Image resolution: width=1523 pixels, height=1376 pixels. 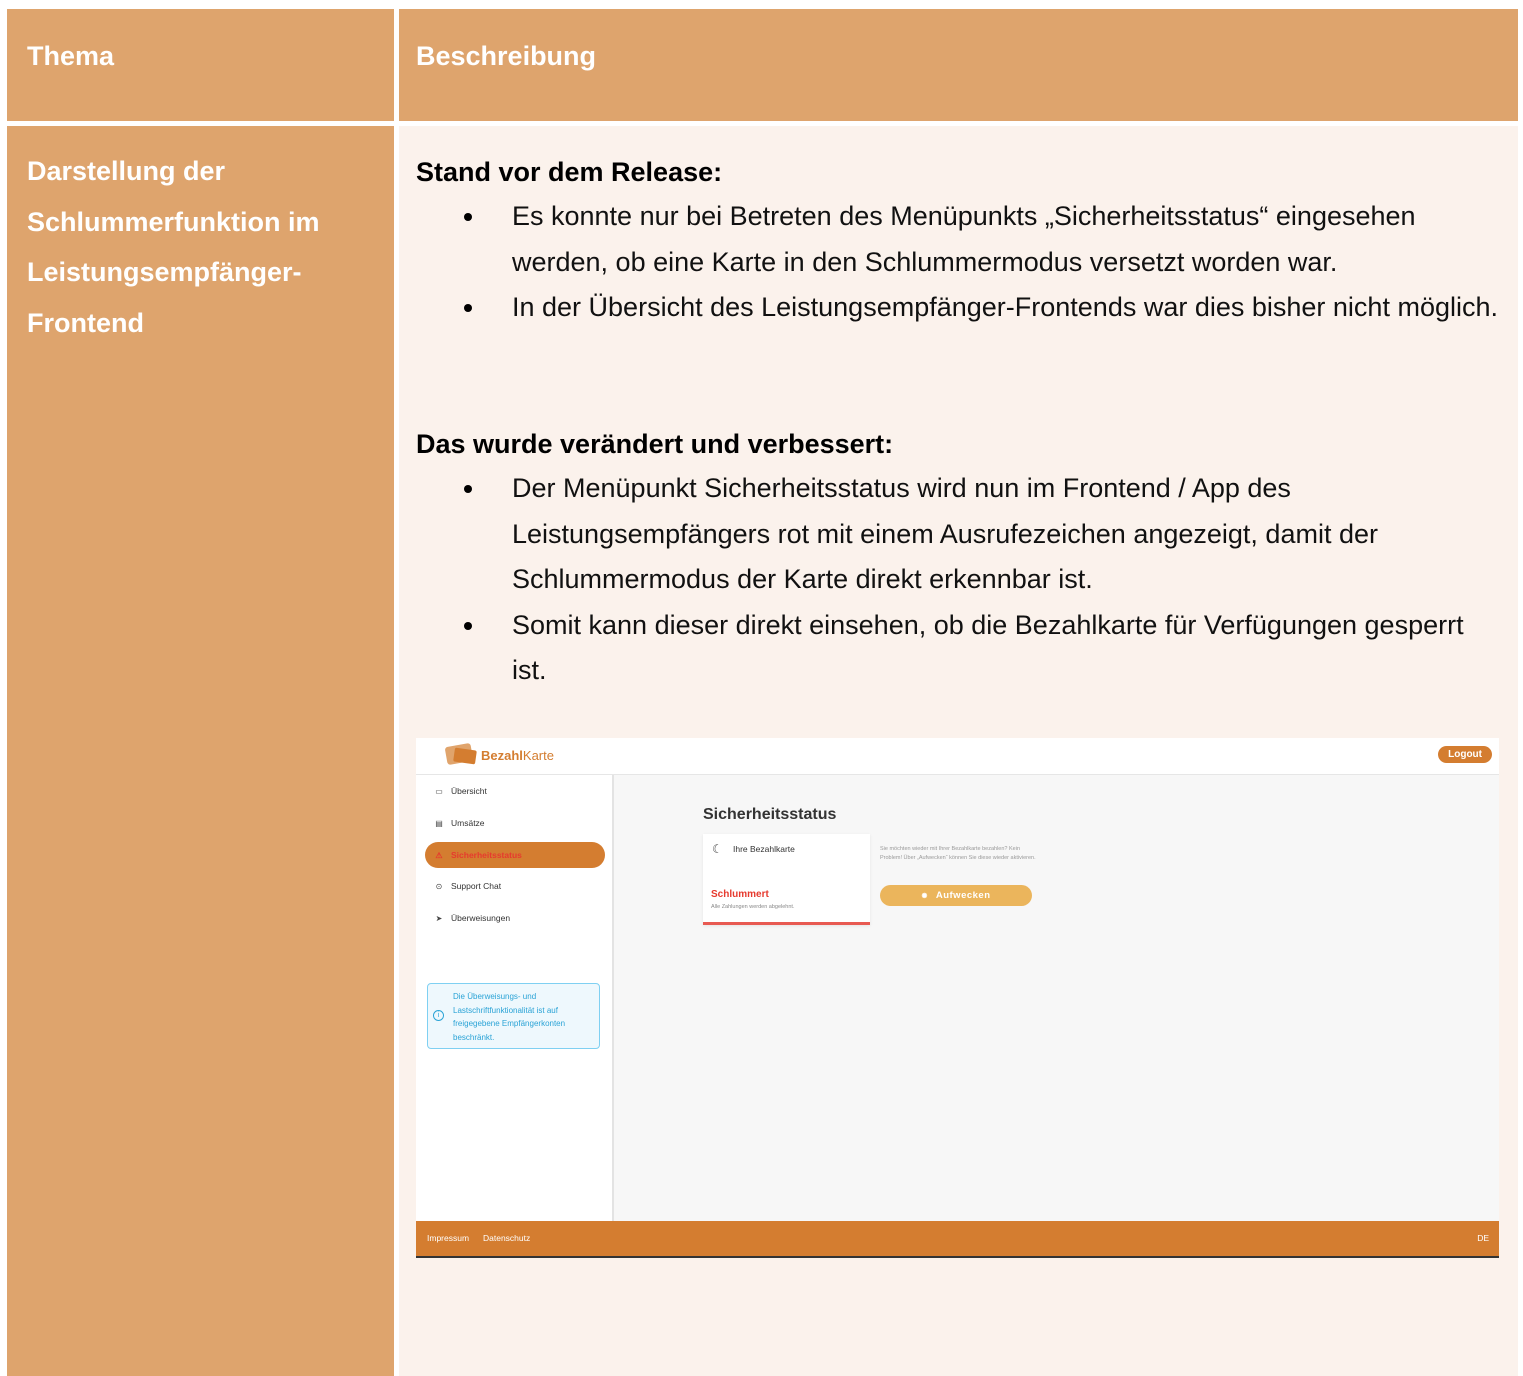 What do you see at coordinates (439, 855) in the screenshot?
I see `warning-icon: ⚠` at bounding box center [439, 855].